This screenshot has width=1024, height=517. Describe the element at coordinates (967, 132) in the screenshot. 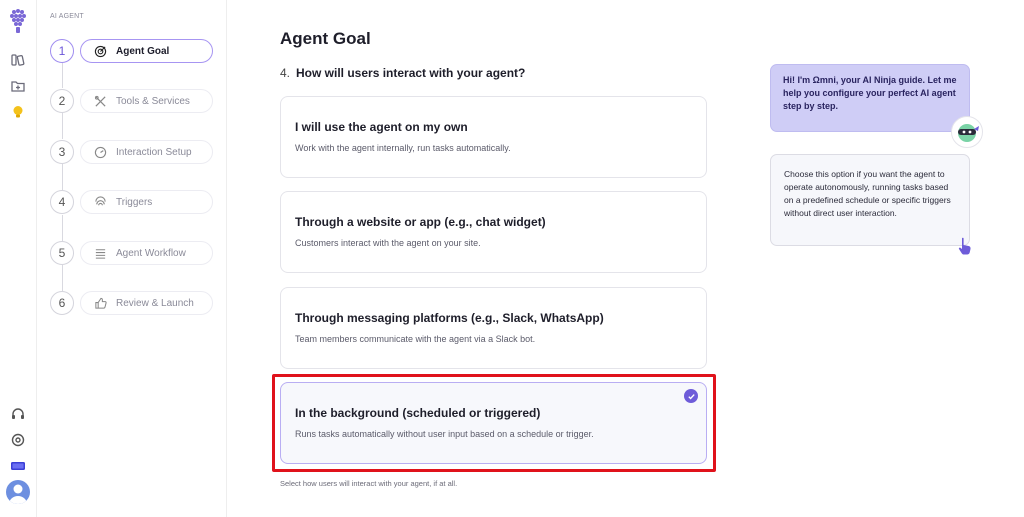

I see `ninja-guide-icon` at that location.